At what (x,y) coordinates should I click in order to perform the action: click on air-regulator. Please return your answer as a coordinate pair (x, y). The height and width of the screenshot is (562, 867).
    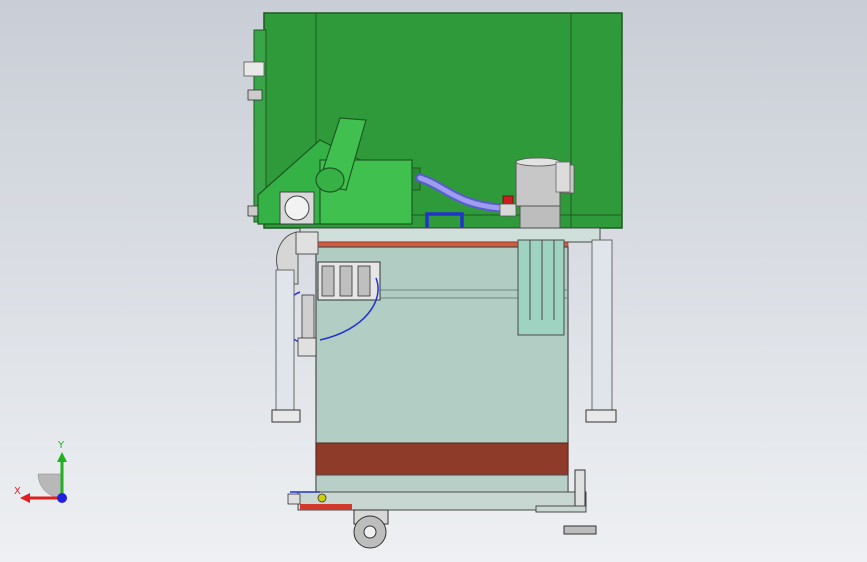
    Looking at the image, I should click on (349, 281).